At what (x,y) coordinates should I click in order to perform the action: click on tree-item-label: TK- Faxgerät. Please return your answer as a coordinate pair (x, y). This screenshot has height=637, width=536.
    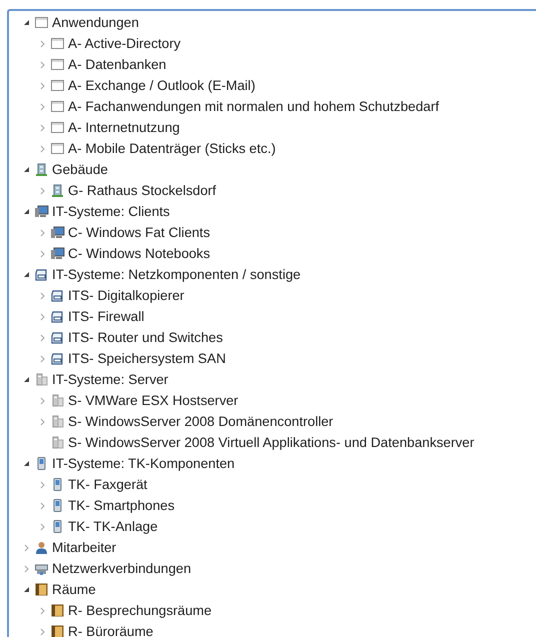
    Looking at the image, I should click on (108, 484).